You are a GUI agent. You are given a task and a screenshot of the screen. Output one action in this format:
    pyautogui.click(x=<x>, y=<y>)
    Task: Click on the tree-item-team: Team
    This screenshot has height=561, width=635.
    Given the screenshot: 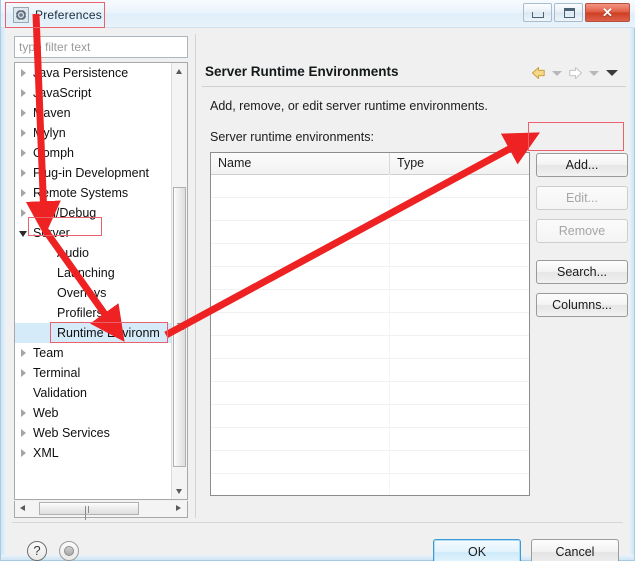 What is the action you would take?
    pyautogui.click(x=93, y=353)
    